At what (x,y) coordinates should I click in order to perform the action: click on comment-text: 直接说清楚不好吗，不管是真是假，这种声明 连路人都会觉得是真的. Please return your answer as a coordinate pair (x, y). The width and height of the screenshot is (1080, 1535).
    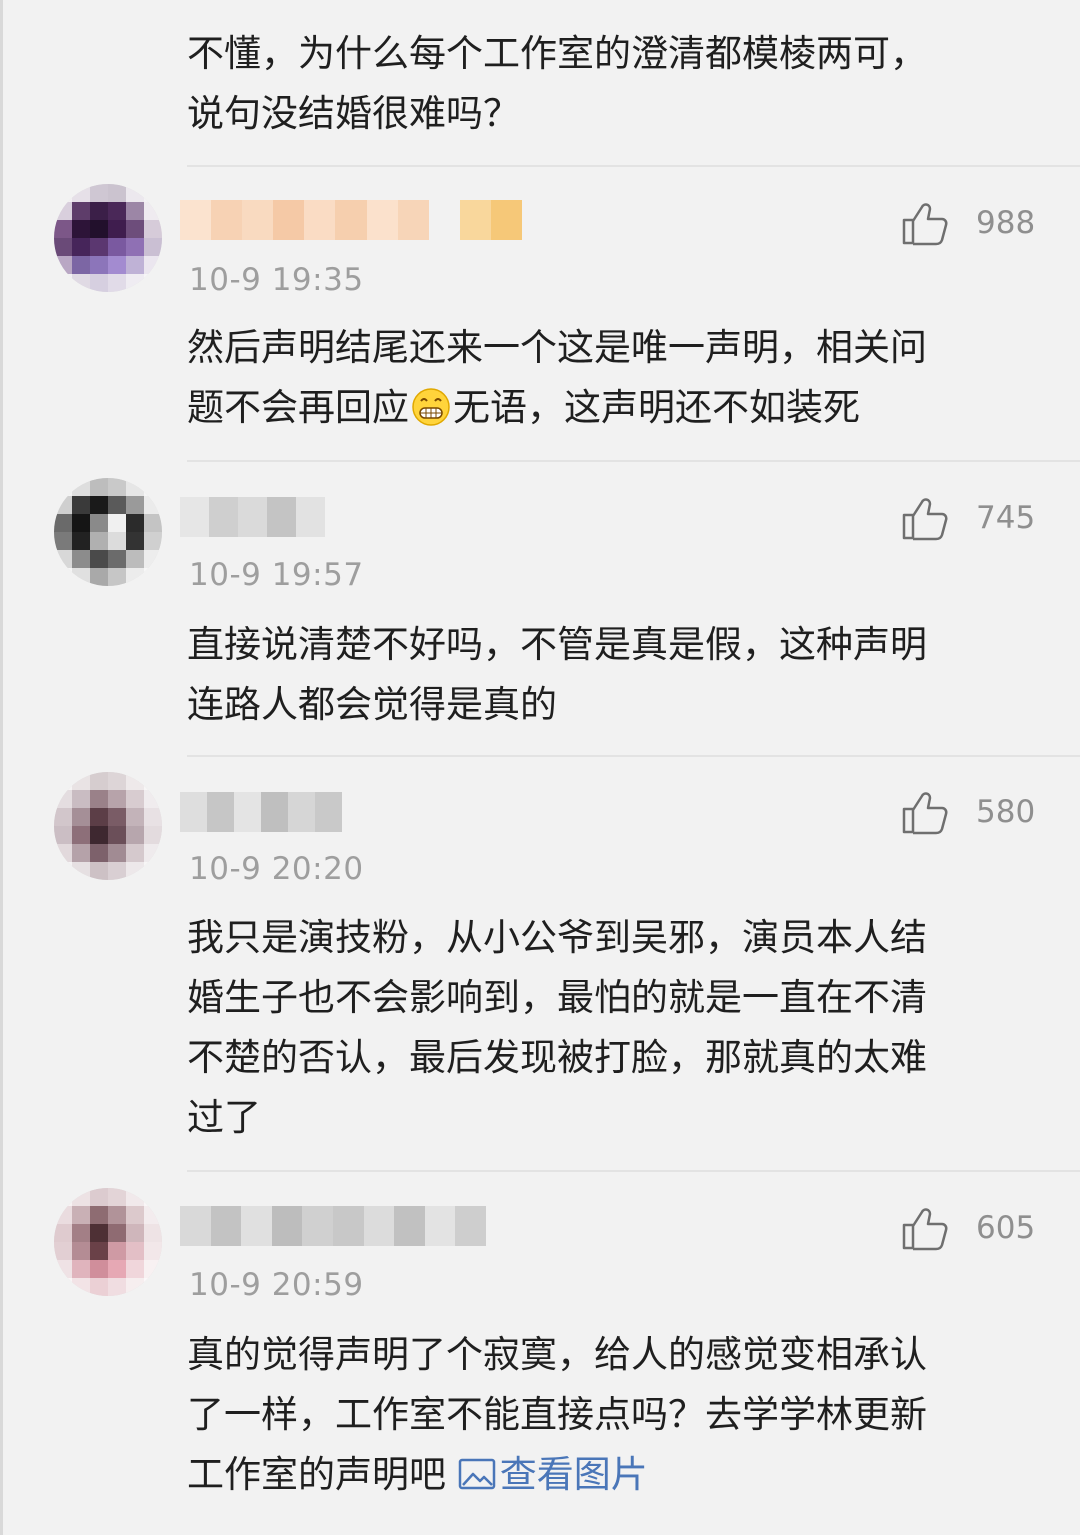
    Looking at the image, I should click on (557, 674).